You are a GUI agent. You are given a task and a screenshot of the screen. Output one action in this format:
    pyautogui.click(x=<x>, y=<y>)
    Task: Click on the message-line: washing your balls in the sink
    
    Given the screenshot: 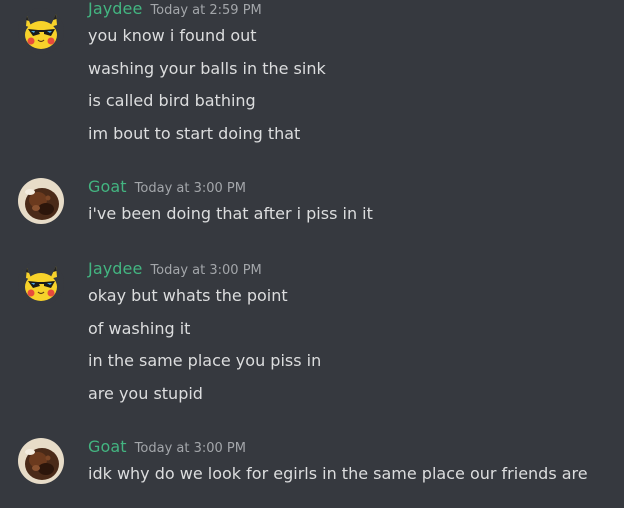 What is the action you would take?
    pyautogui.click(x=207, y=68)
    